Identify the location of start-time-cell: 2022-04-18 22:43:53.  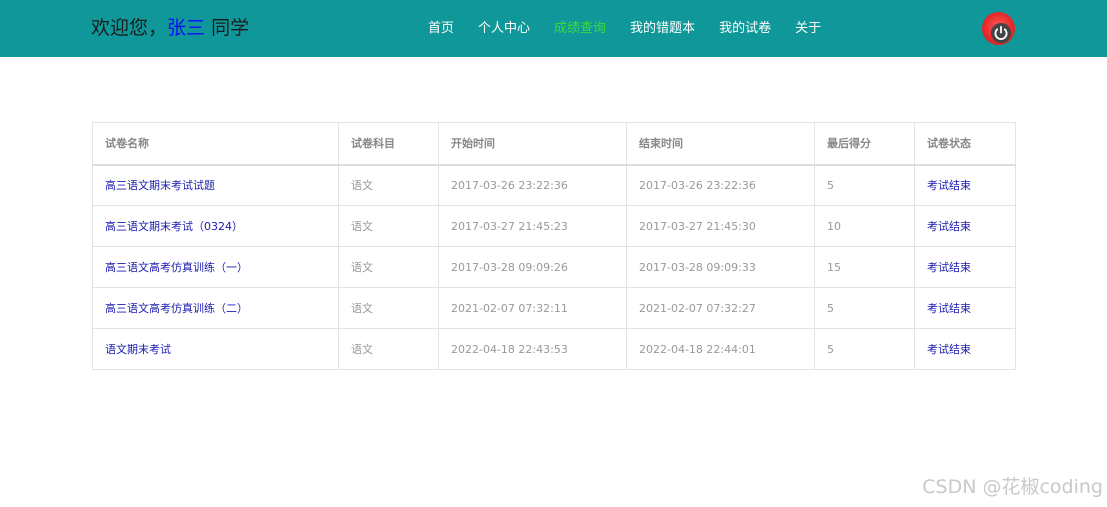
(532, 349).